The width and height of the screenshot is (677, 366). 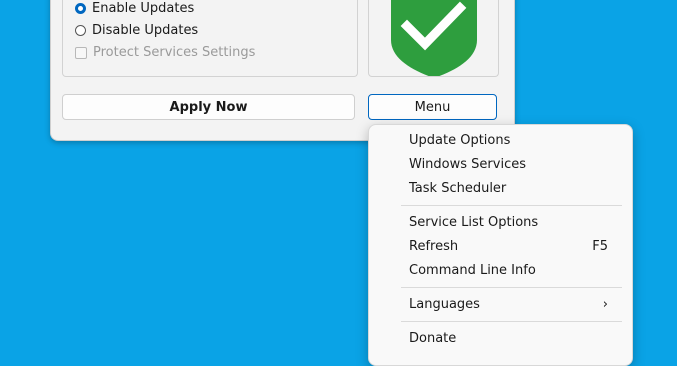 What do you see at coordinates (143, 8) in the screenshot?
I see `enable-updates-label: Enable Updates` at bounding box center [143, 8].